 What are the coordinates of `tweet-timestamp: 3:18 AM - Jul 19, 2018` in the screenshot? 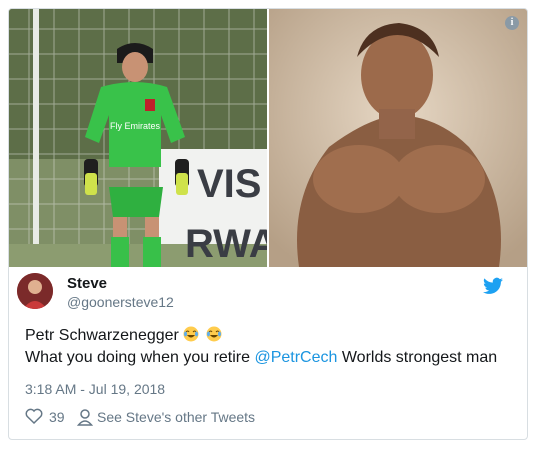 It's located at (95, 389).